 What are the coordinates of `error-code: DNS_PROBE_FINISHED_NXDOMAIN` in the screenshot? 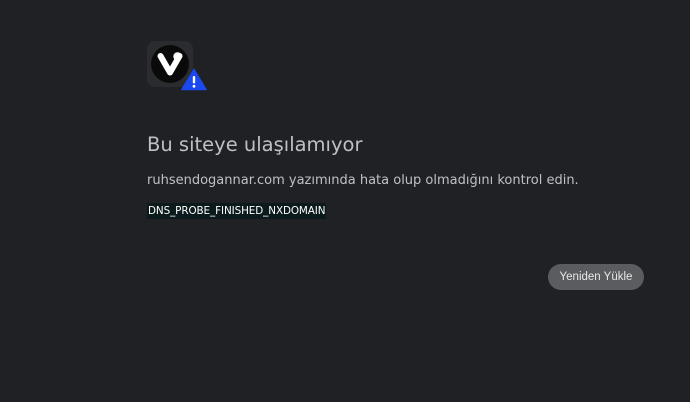 It's located at (237, 211).